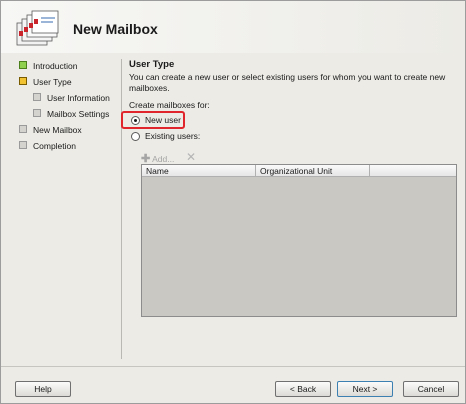 The image size is (466, 404). I want to click on nav-step-label: Completion, so click(54, 146).